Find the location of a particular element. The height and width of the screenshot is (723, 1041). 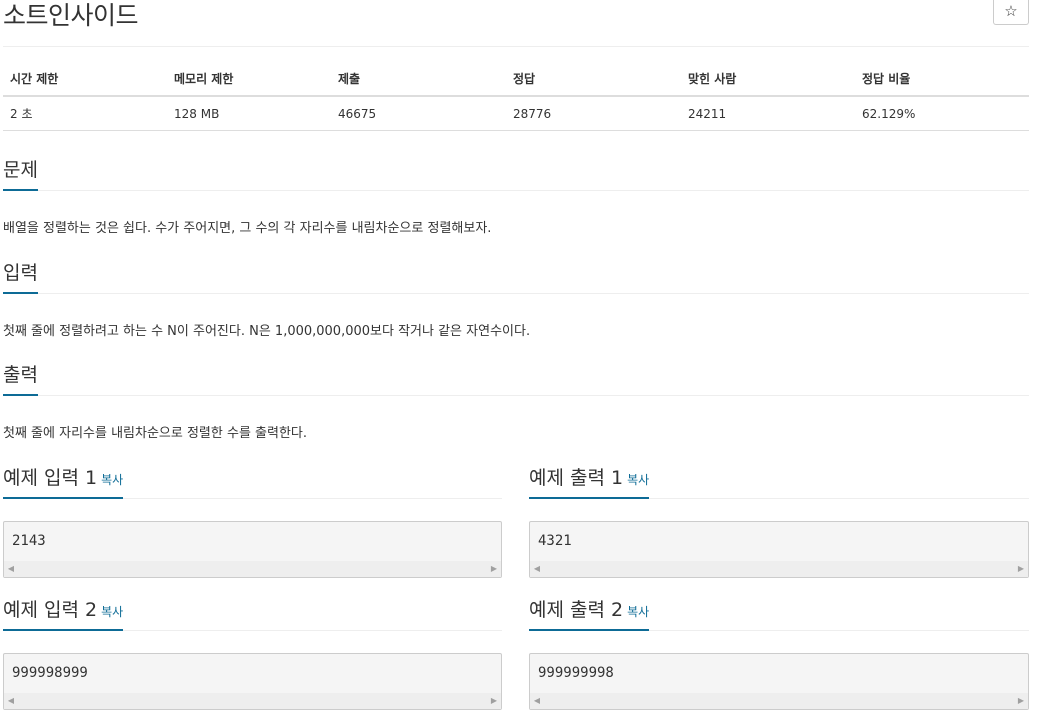

sample-input-2-scrollbar: ◀ ▶ is located at coordinates (252, 701).